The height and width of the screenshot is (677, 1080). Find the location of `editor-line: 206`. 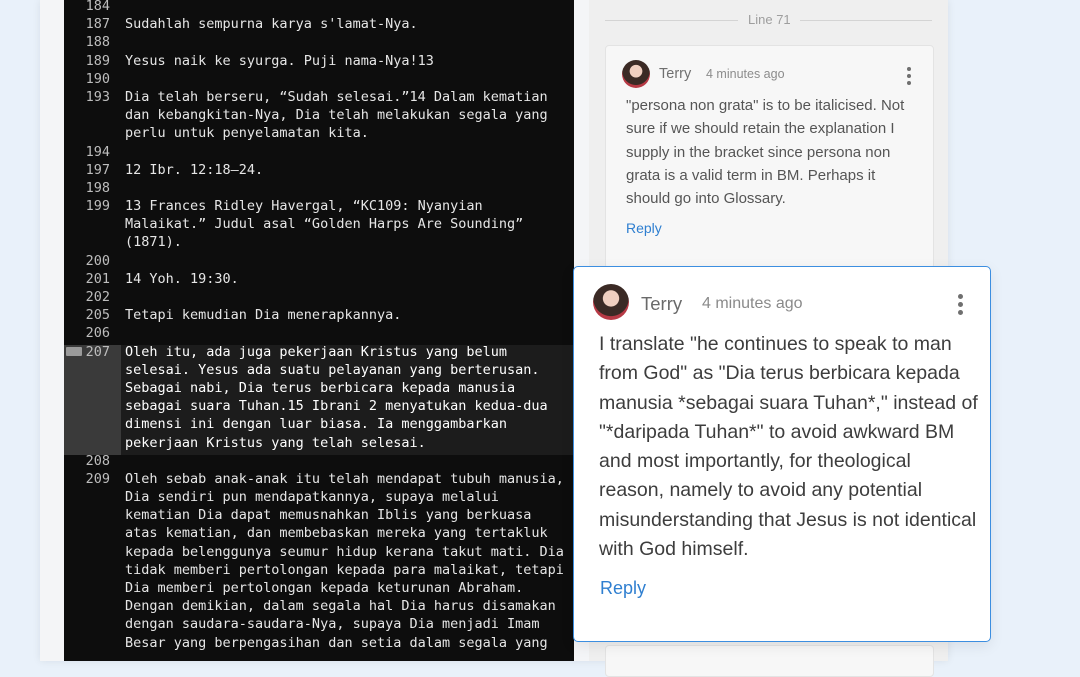

editor-line: 206 is located at coordinates (319, 333).